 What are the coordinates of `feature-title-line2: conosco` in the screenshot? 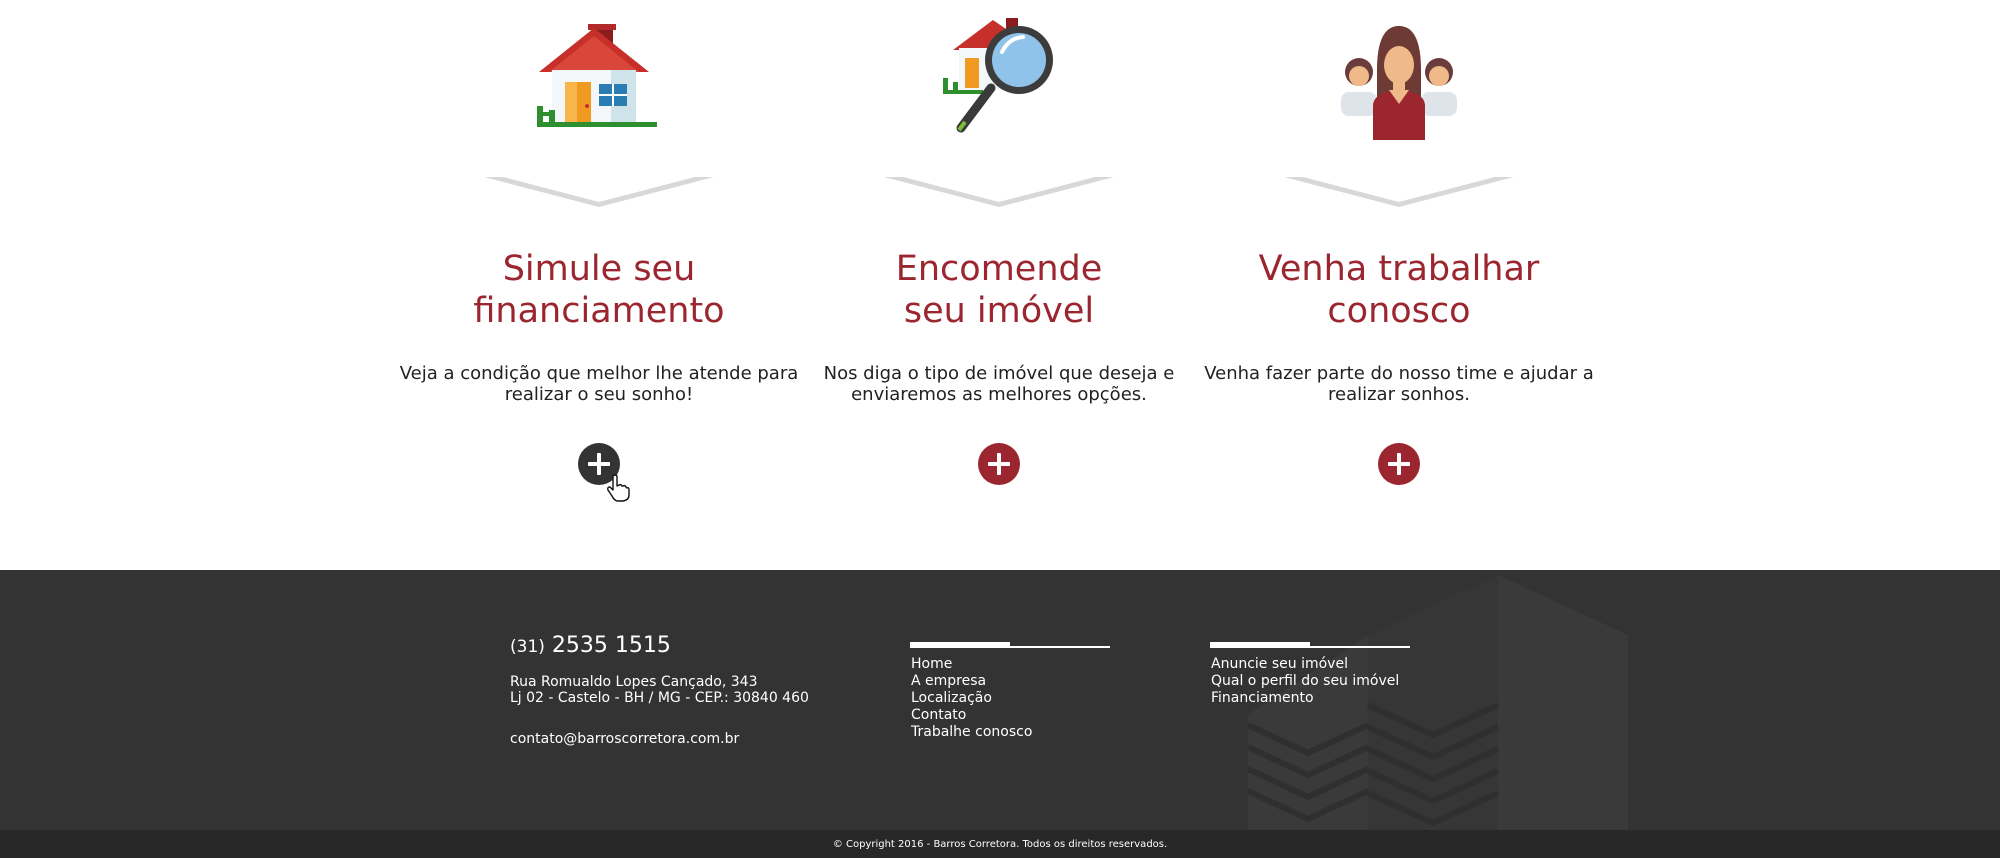 It's located at (1399, 311).